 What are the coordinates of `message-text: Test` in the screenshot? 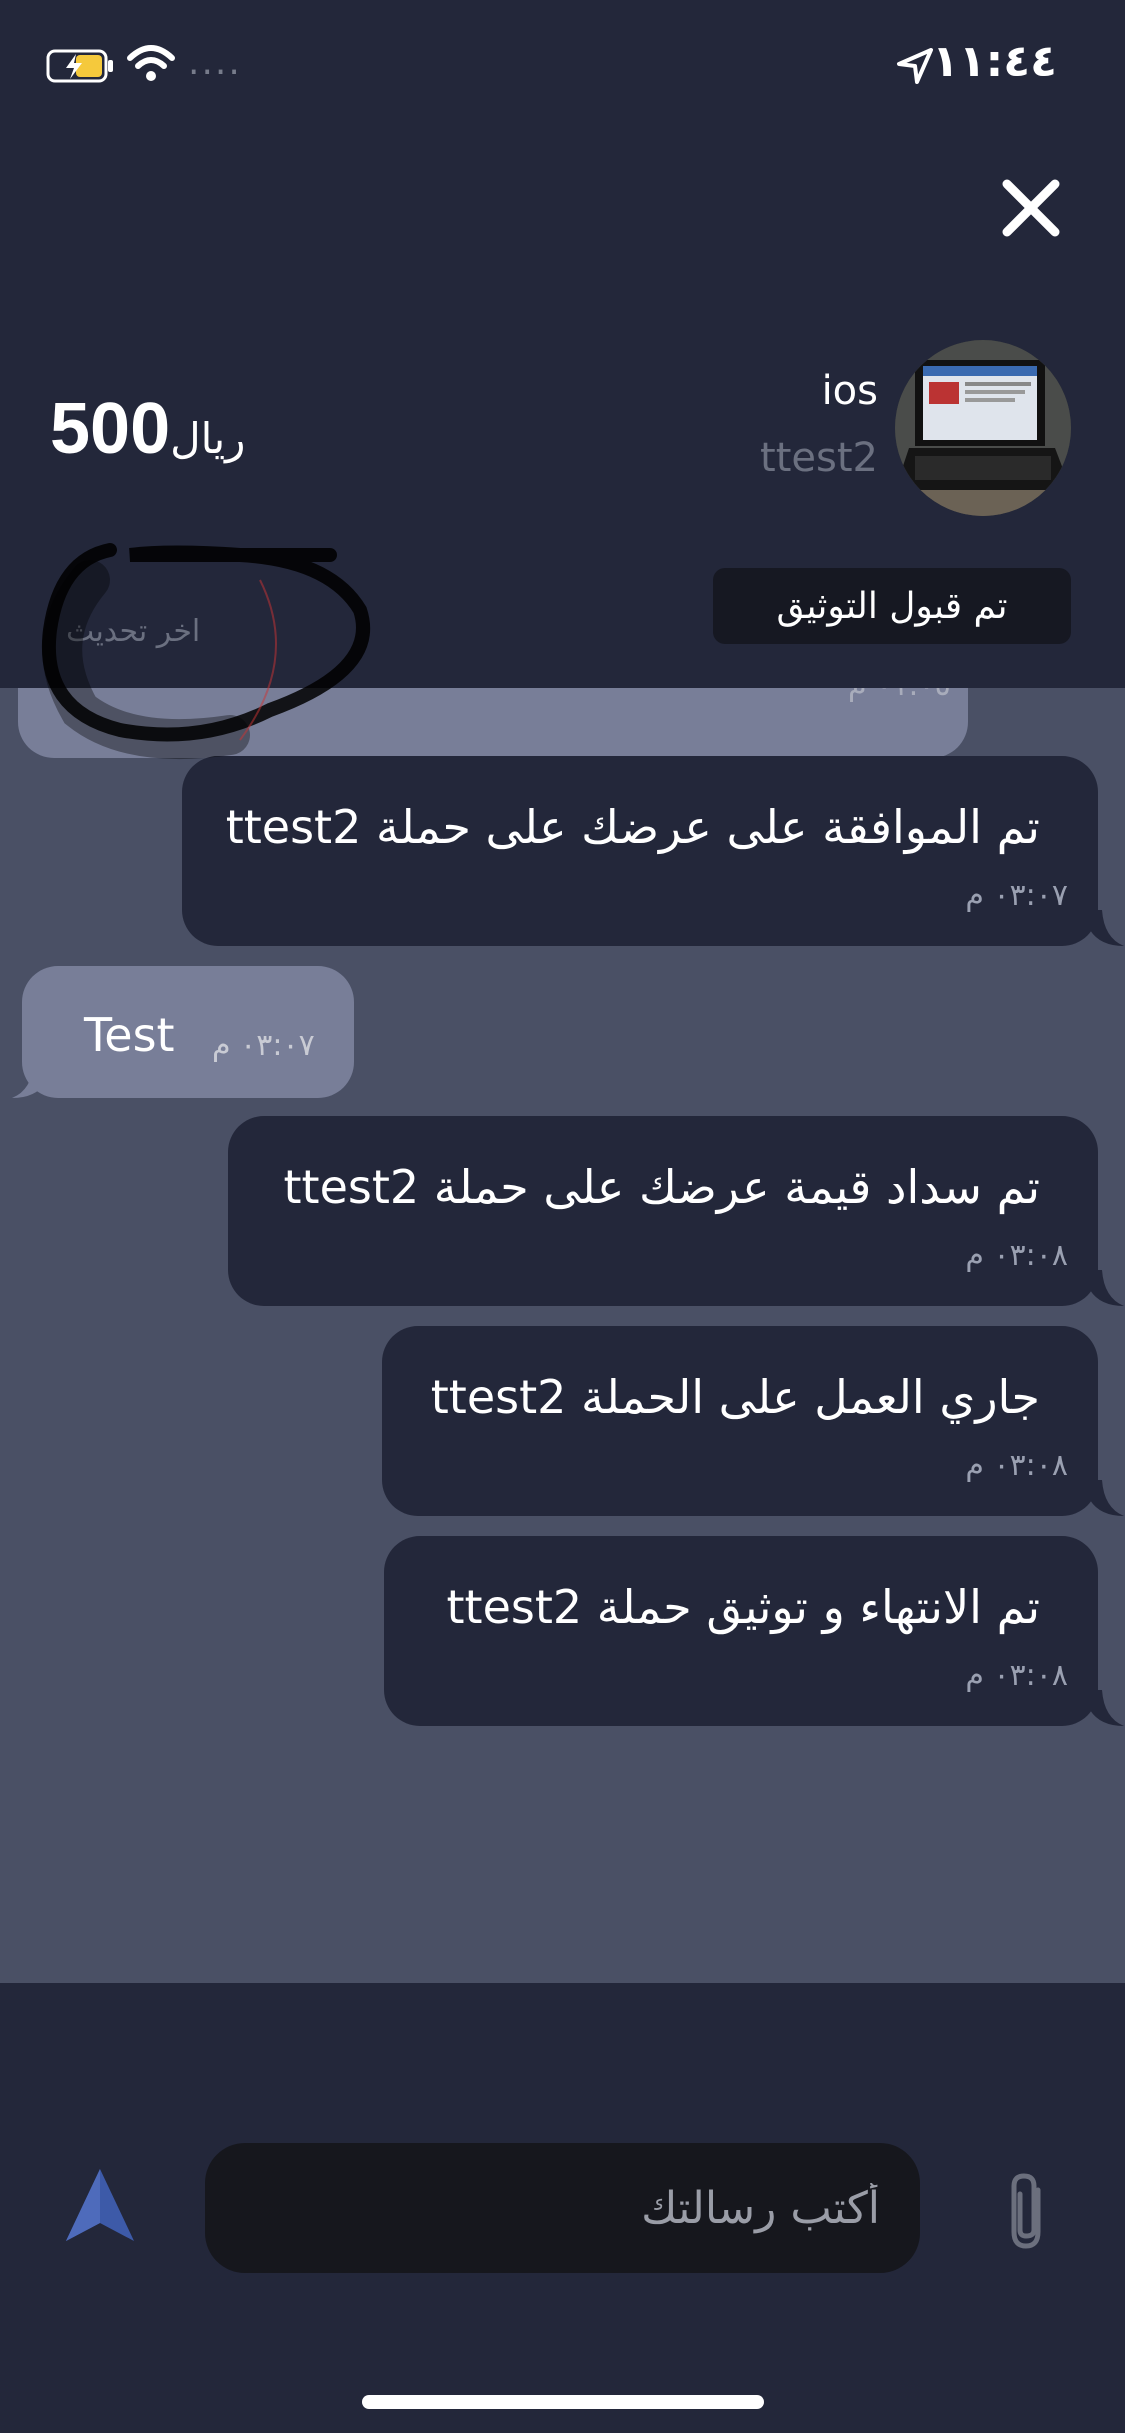 It's located at (129, 1035).